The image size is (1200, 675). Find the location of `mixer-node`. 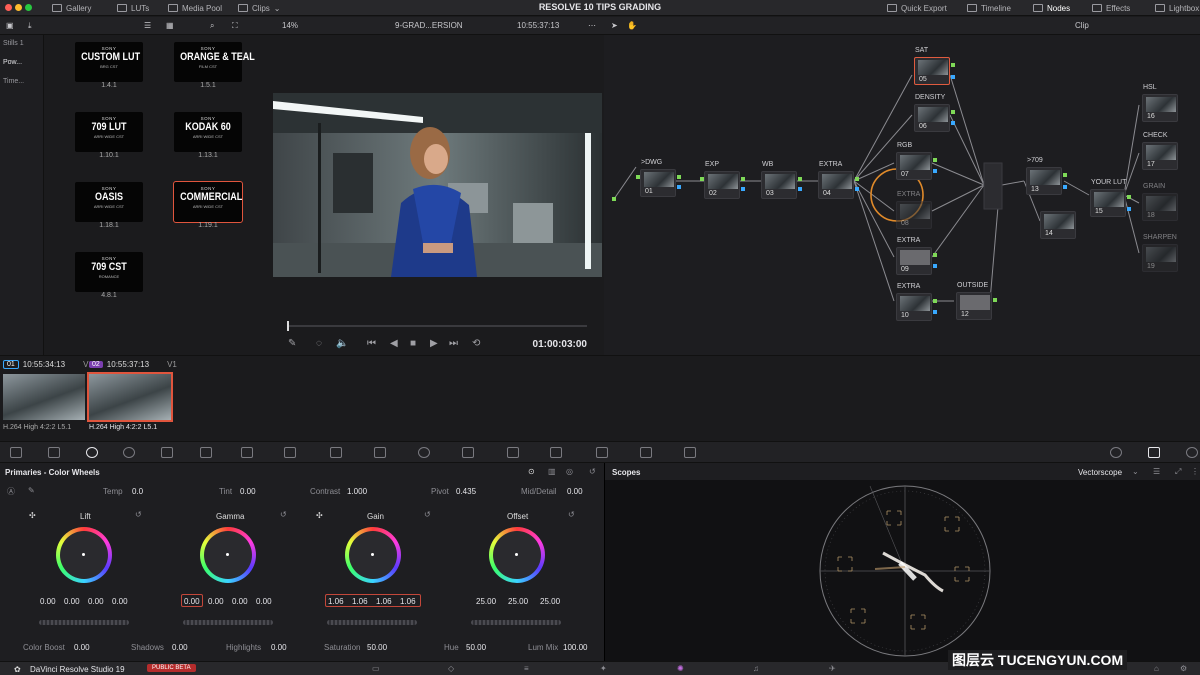

mixer-node is located at coordinates (993, 186).